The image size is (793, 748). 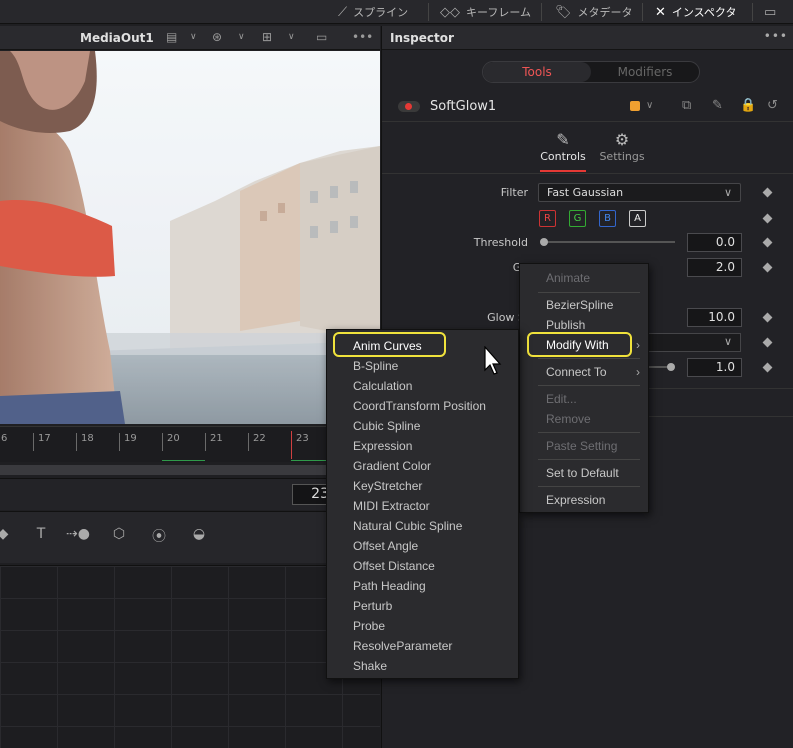 I want to click on toolbar-row: ◆ T ⇢● ⬡ ⦿ ◒, so click(x=190, y=537).